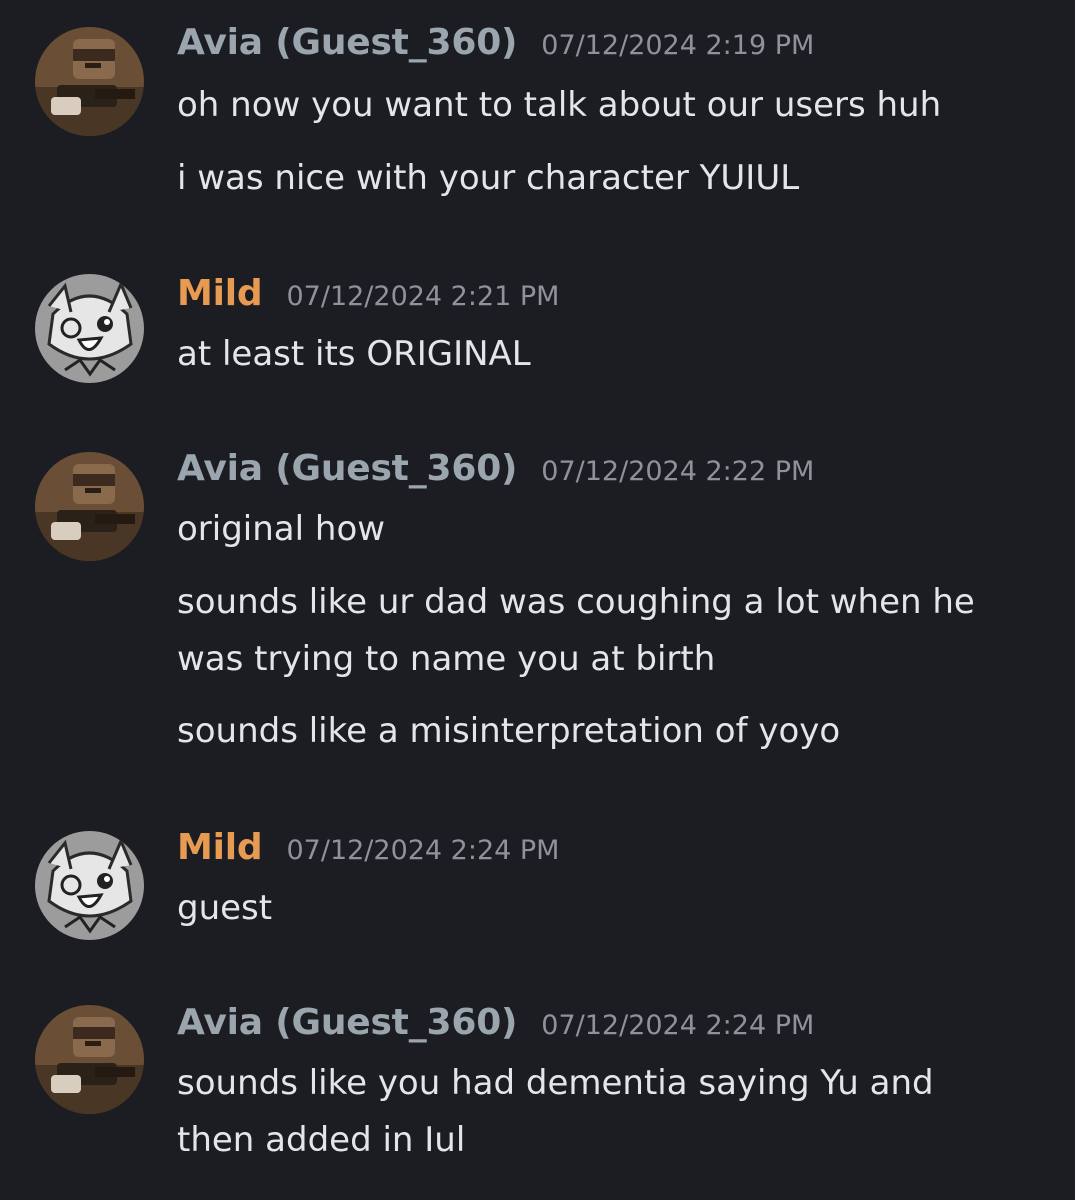  I want to click on message-header: Avia (Guest_360) 07/12/2024 2:22 PM, so click(495, 471).